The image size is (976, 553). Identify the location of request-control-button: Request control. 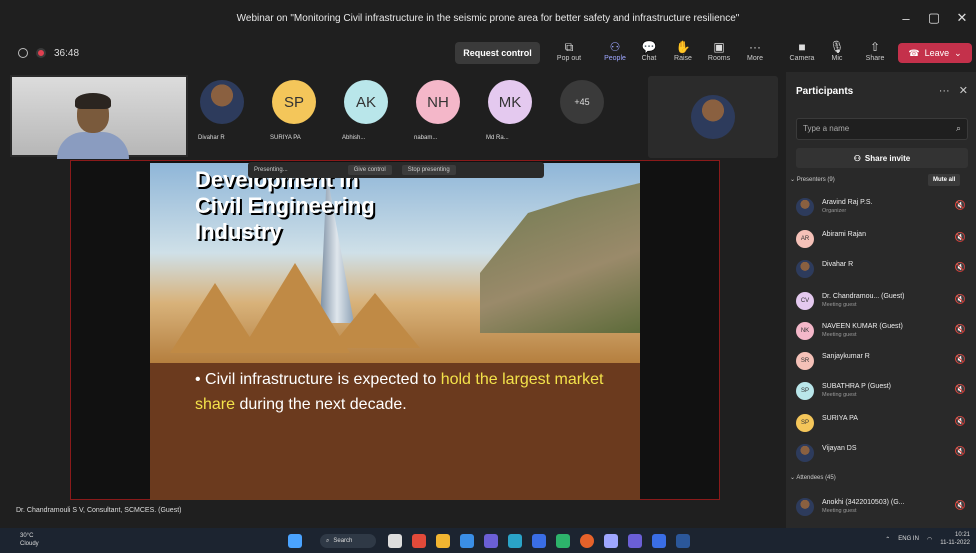
(497, 53).